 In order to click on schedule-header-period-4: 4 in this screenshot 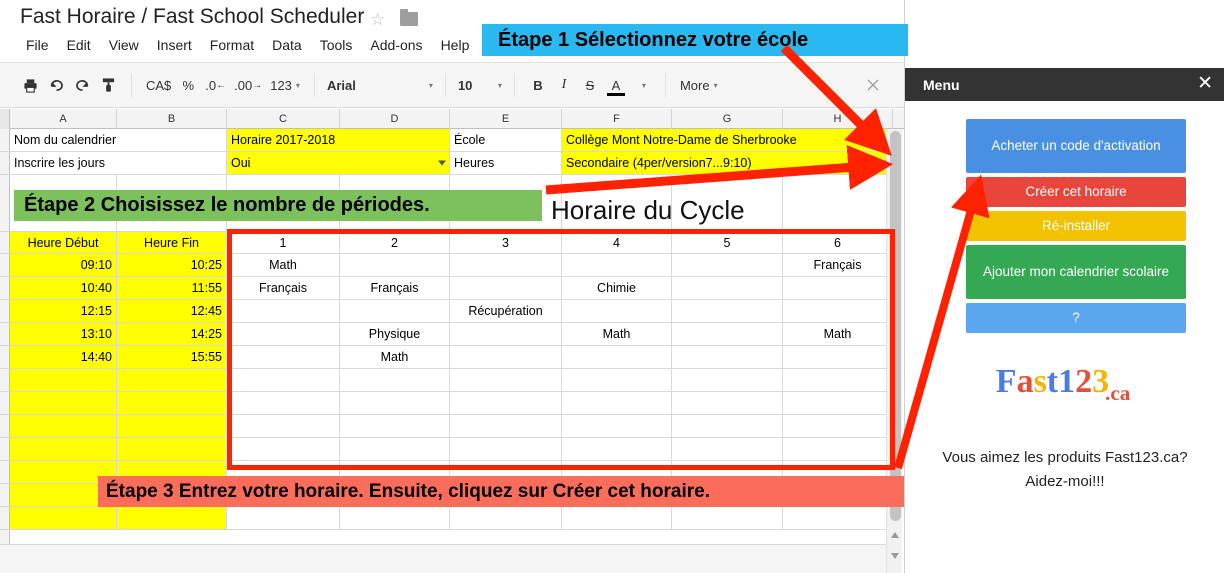, I will do `click(617, 243)`.